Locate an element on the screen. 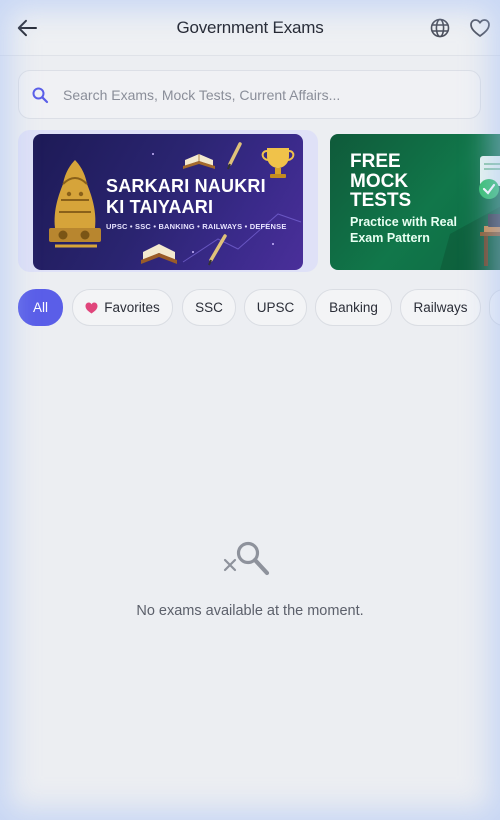 This screenshot has width=500, height=820. chip-more is located at coordinates (494, 307).